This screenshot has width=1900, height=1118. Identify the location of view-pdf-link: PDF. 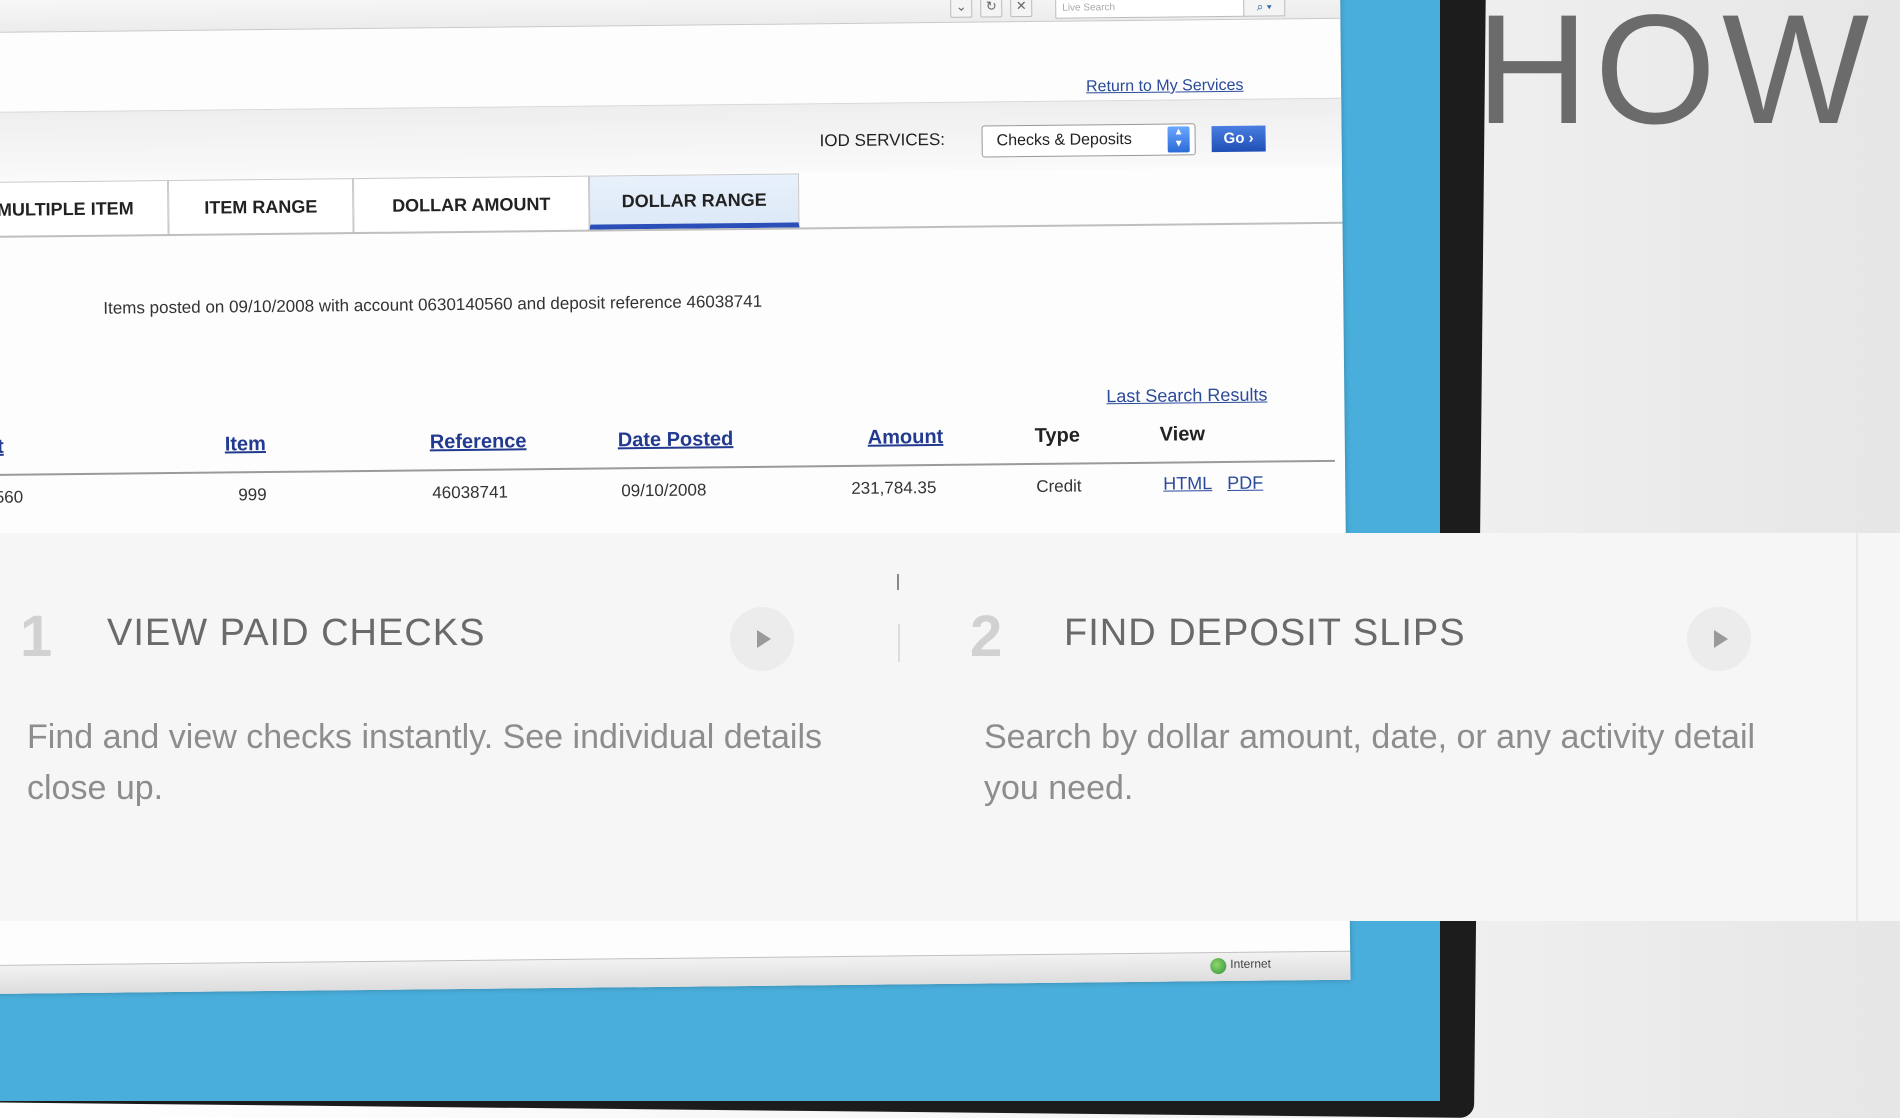
(1245, 483).